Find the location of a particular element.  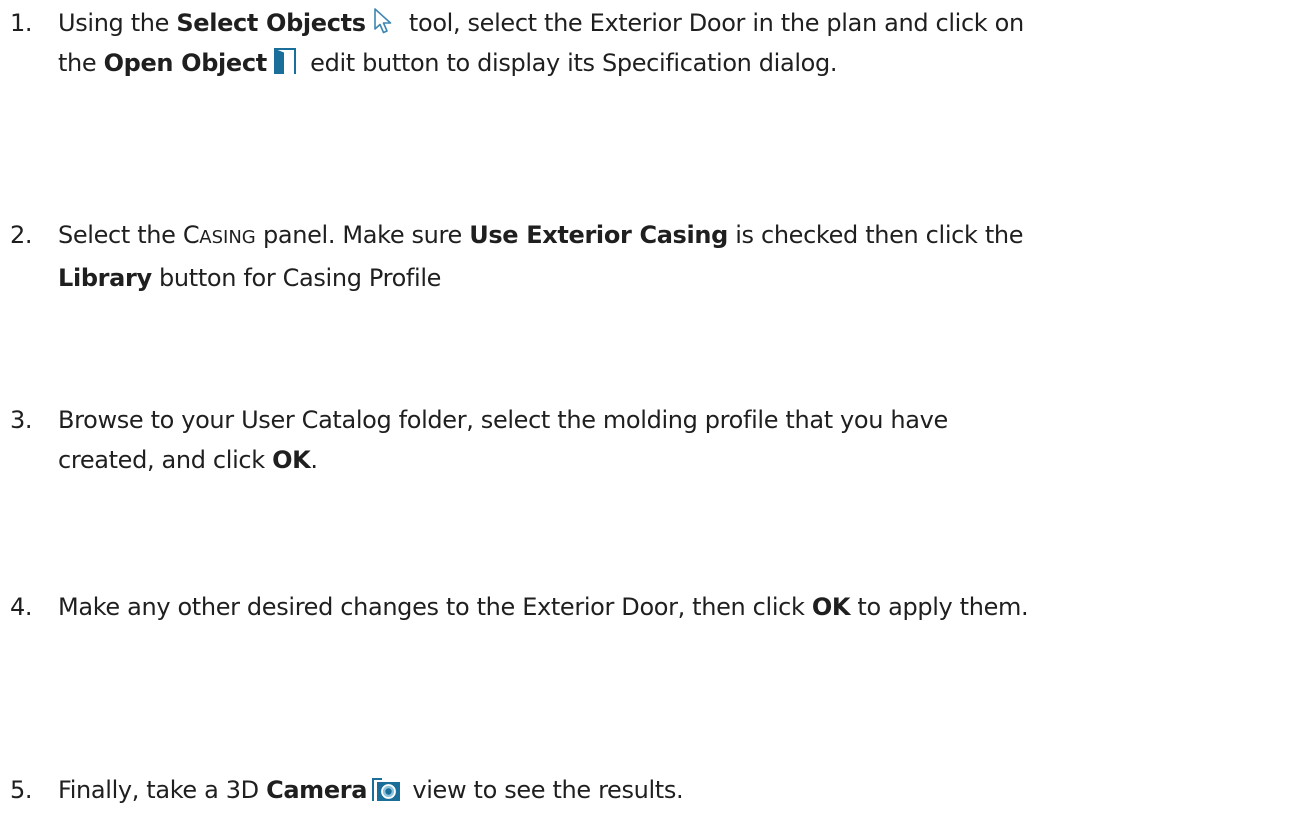

step-continuation: Library button for Casing Profile is located at coordinates (250, 278).